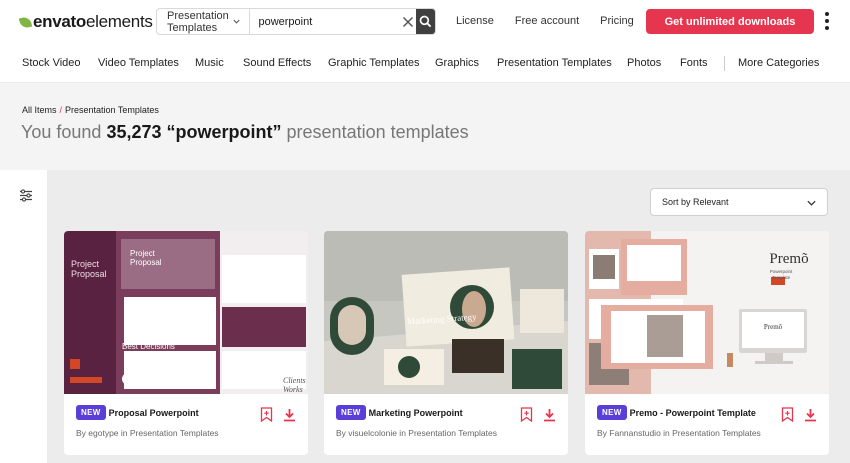 Image resolution: width=850 pixels, height=463 pixels. Describe the element at coordinates (154, 413) in the screenshot. I see `card-title: Proposal Powerpoint` at that location.